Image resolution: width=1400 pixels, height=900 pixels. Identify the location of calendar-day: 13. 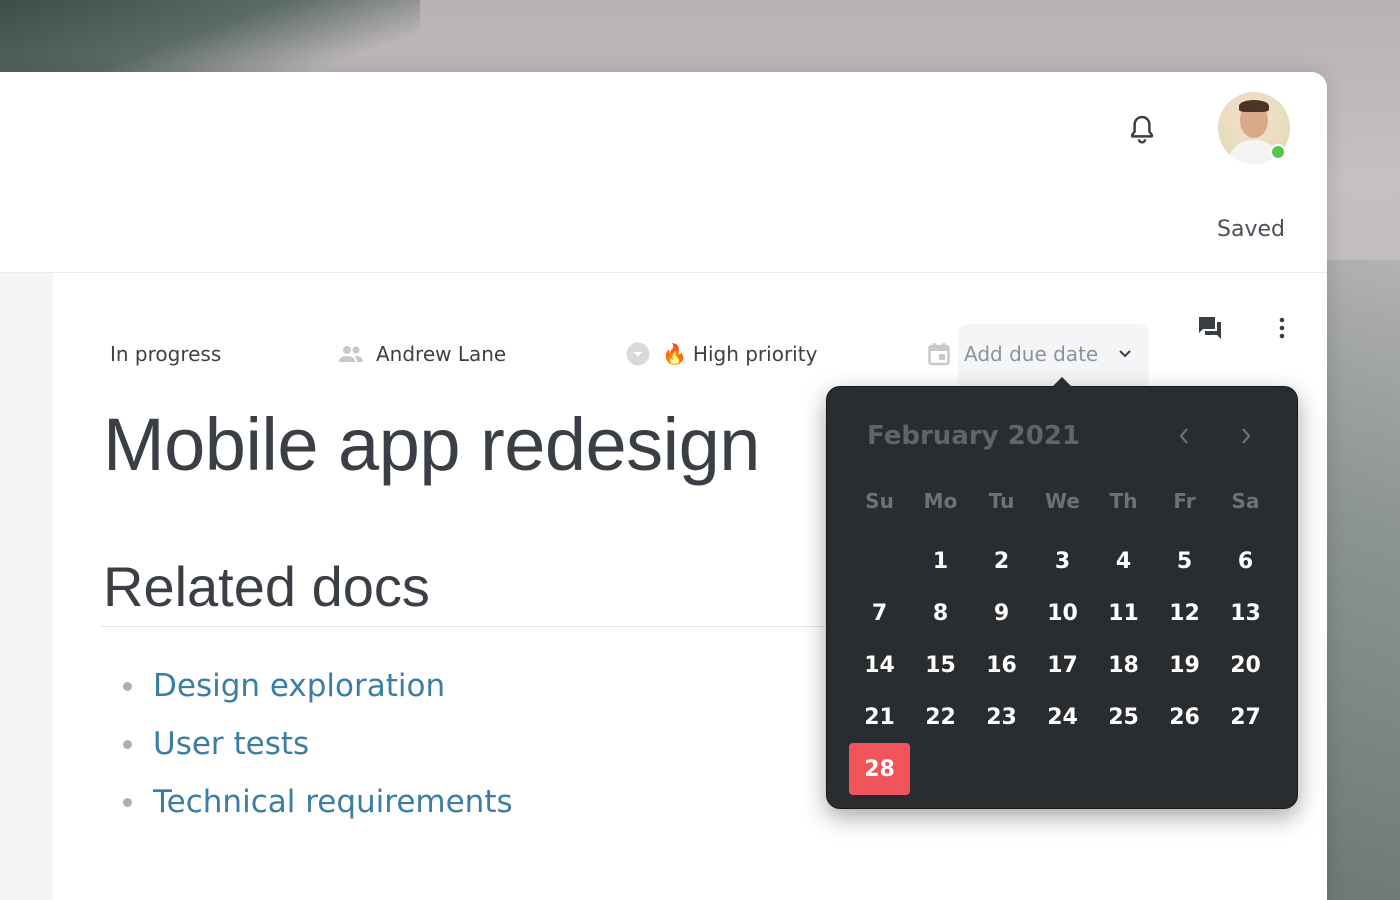
(1245, 613).